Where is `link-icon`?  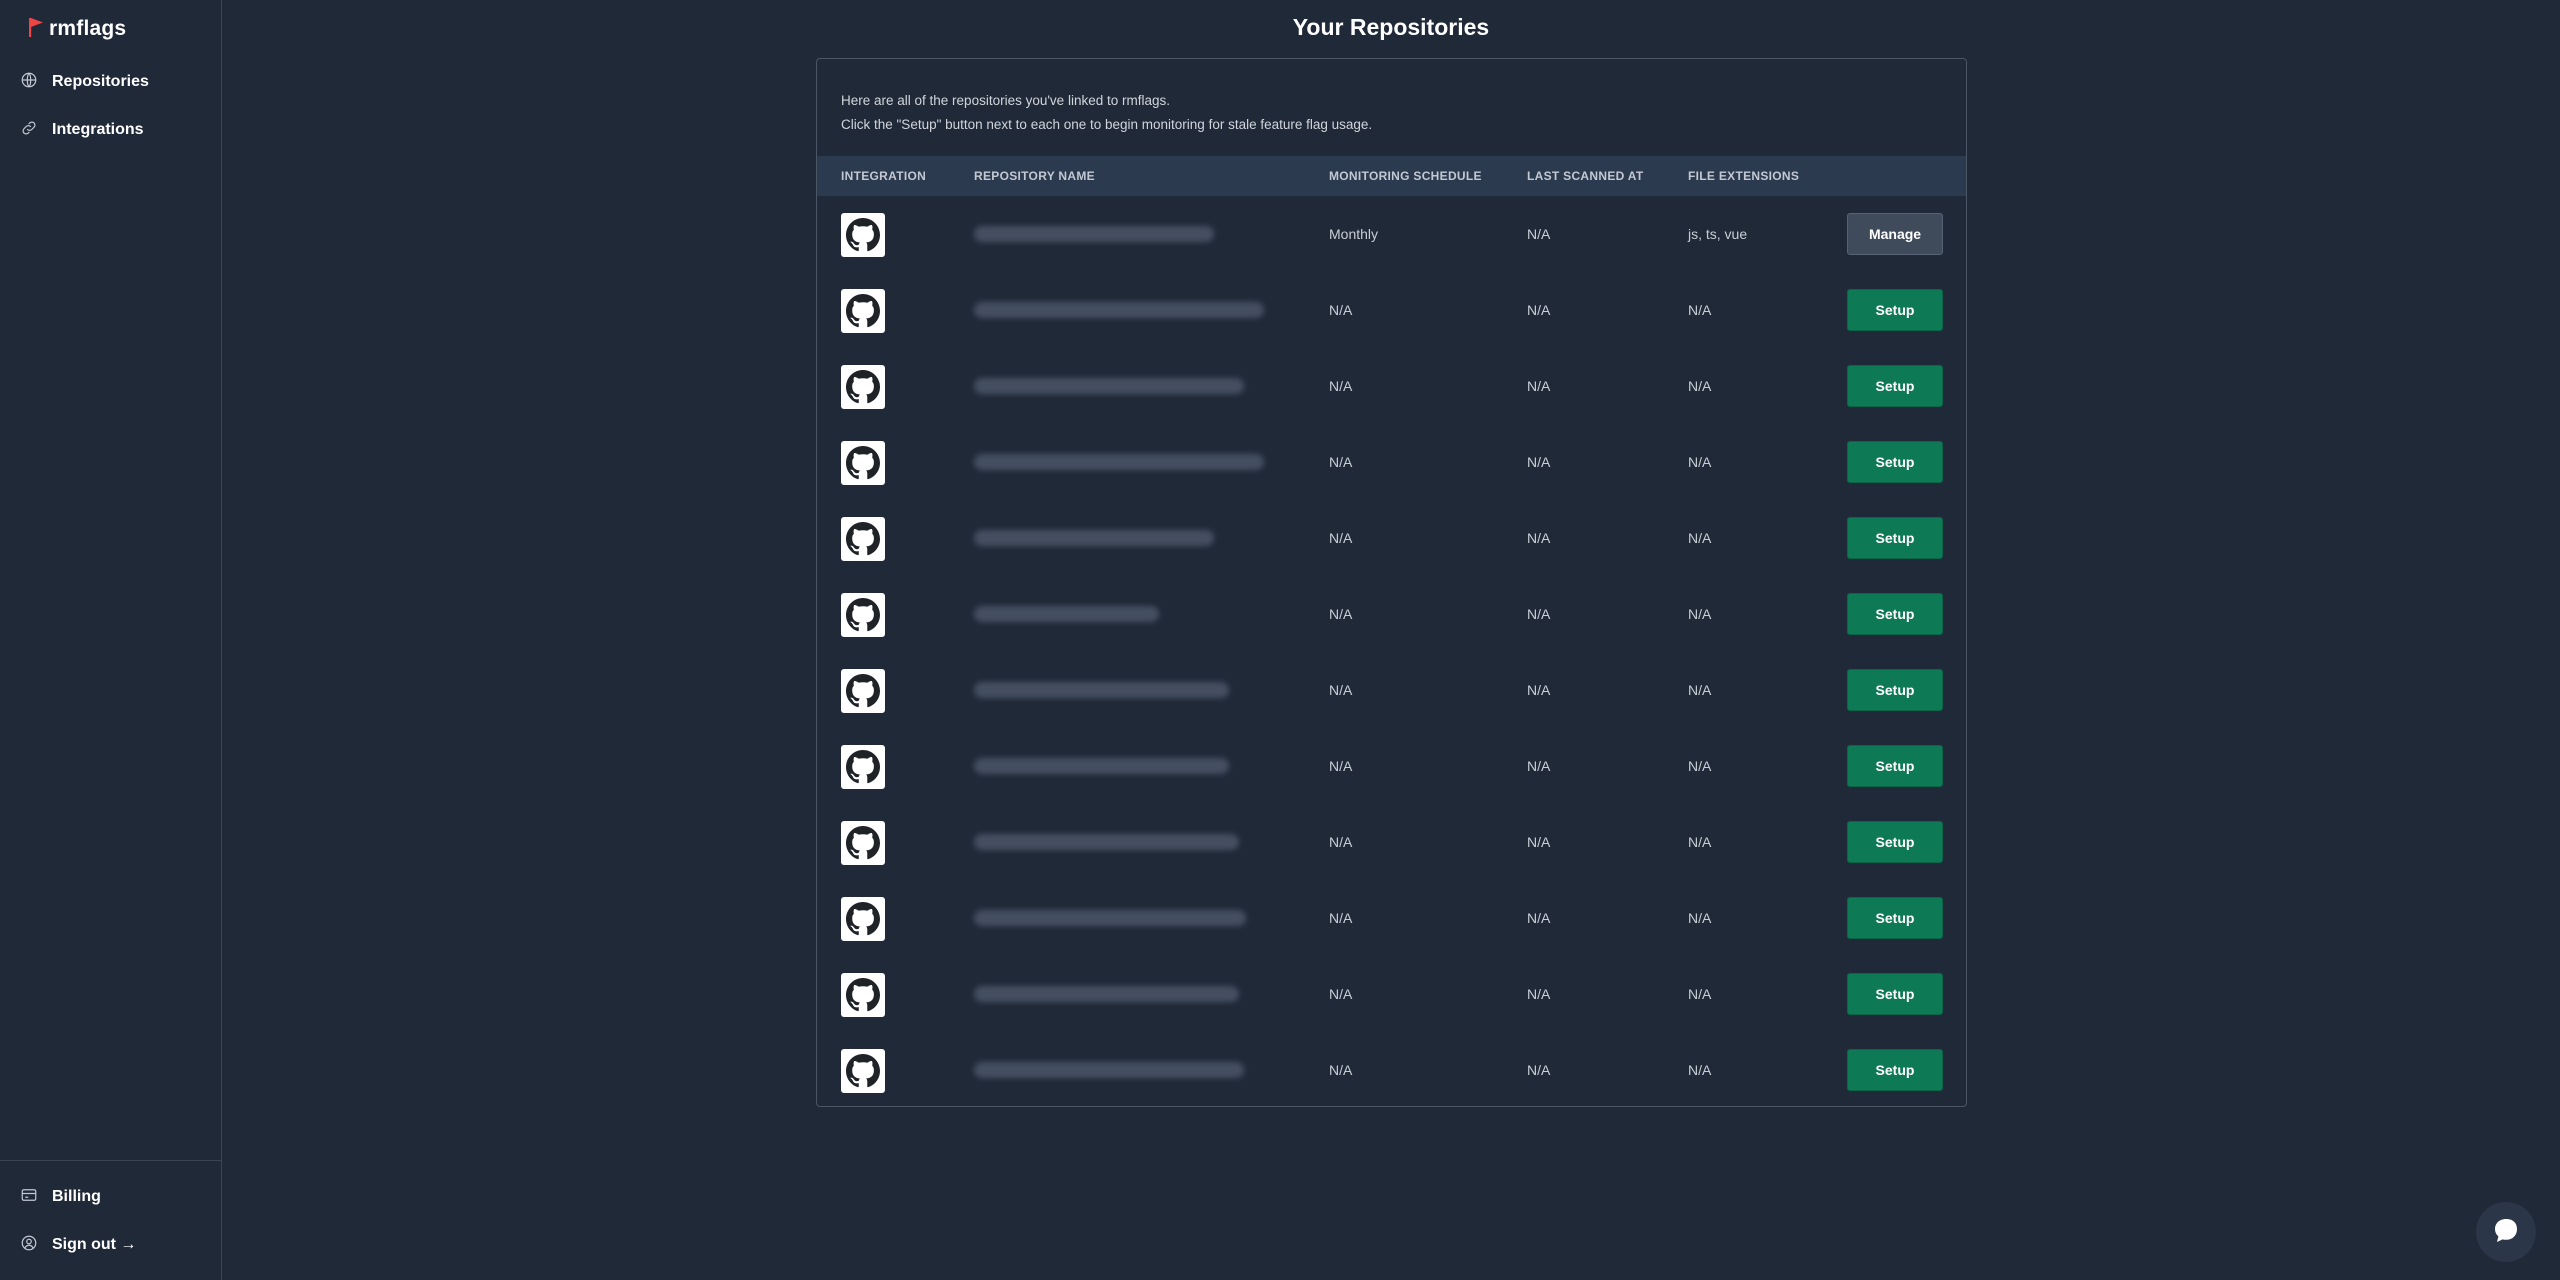 link-icon is located at coordinates (29, 130).